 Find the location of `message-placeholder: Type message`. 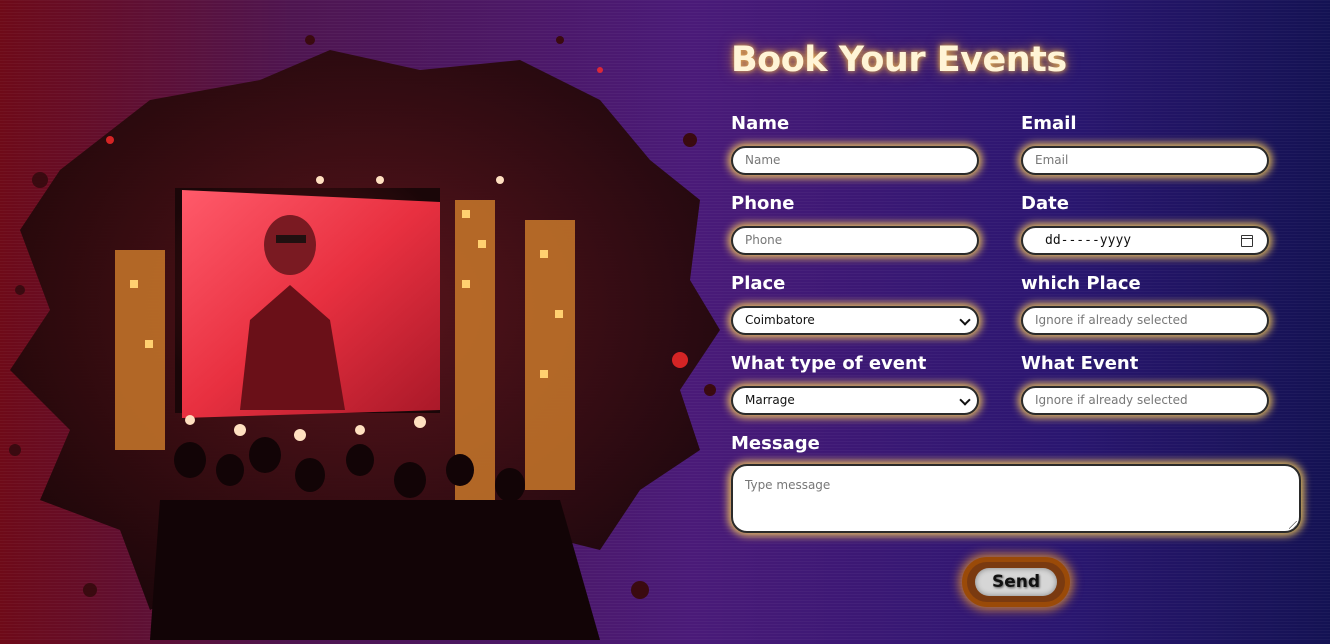

message-placeholder: Type message is located at coordinates (788, 485).